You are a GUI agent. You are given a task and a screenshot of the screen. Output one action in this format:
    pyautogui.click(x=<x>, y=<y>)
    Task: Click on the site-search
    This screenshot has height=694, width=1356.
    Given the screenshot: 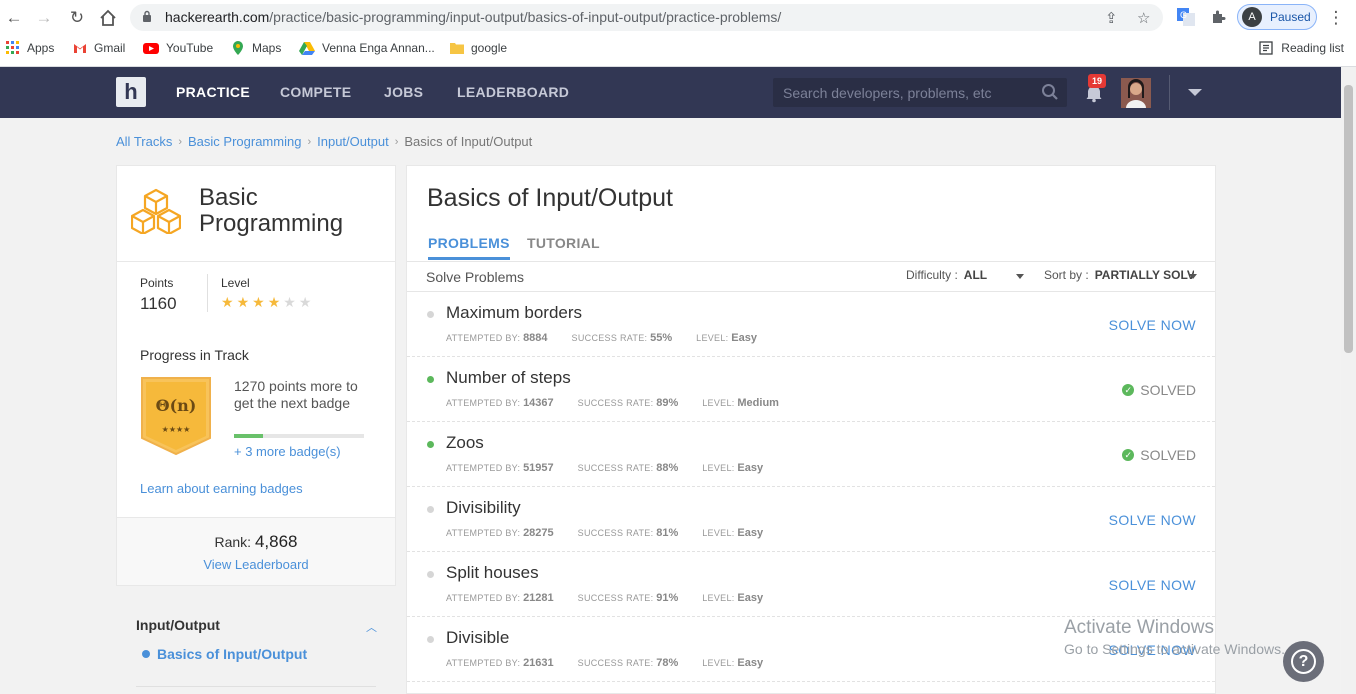 What is the action you would take?
    pyautogui.click(x=920, y=92)
    